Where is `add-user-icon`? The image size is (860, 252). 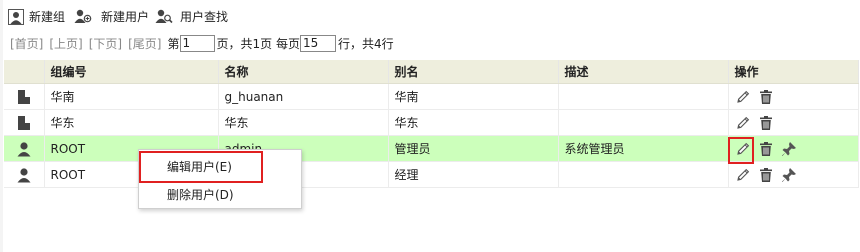
add-user-icon is located at coordinates (83, 16).